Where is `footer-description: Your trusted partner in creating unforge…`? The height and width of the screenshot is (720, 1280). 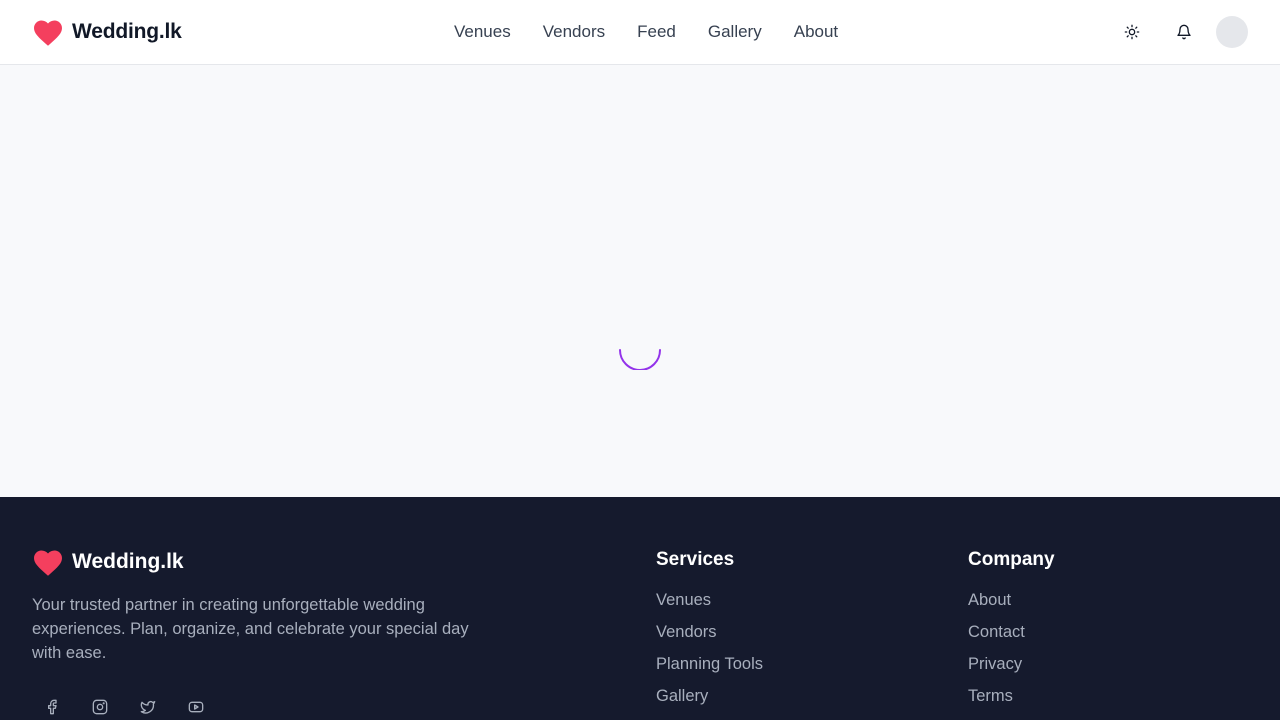 footer-description: Your trusted partner in creating unforge… is located at coordinates (250, 629).